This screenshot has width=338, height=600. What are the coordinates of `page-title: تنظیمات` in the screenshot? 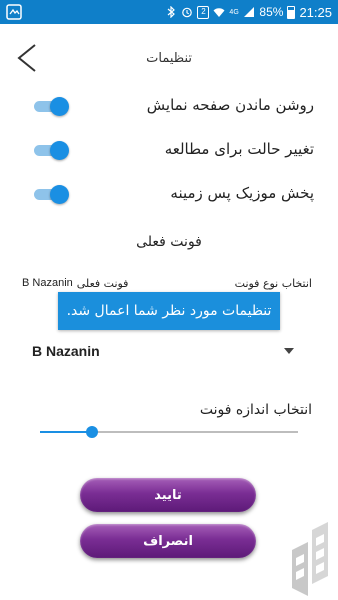 It's located at (169, 58).